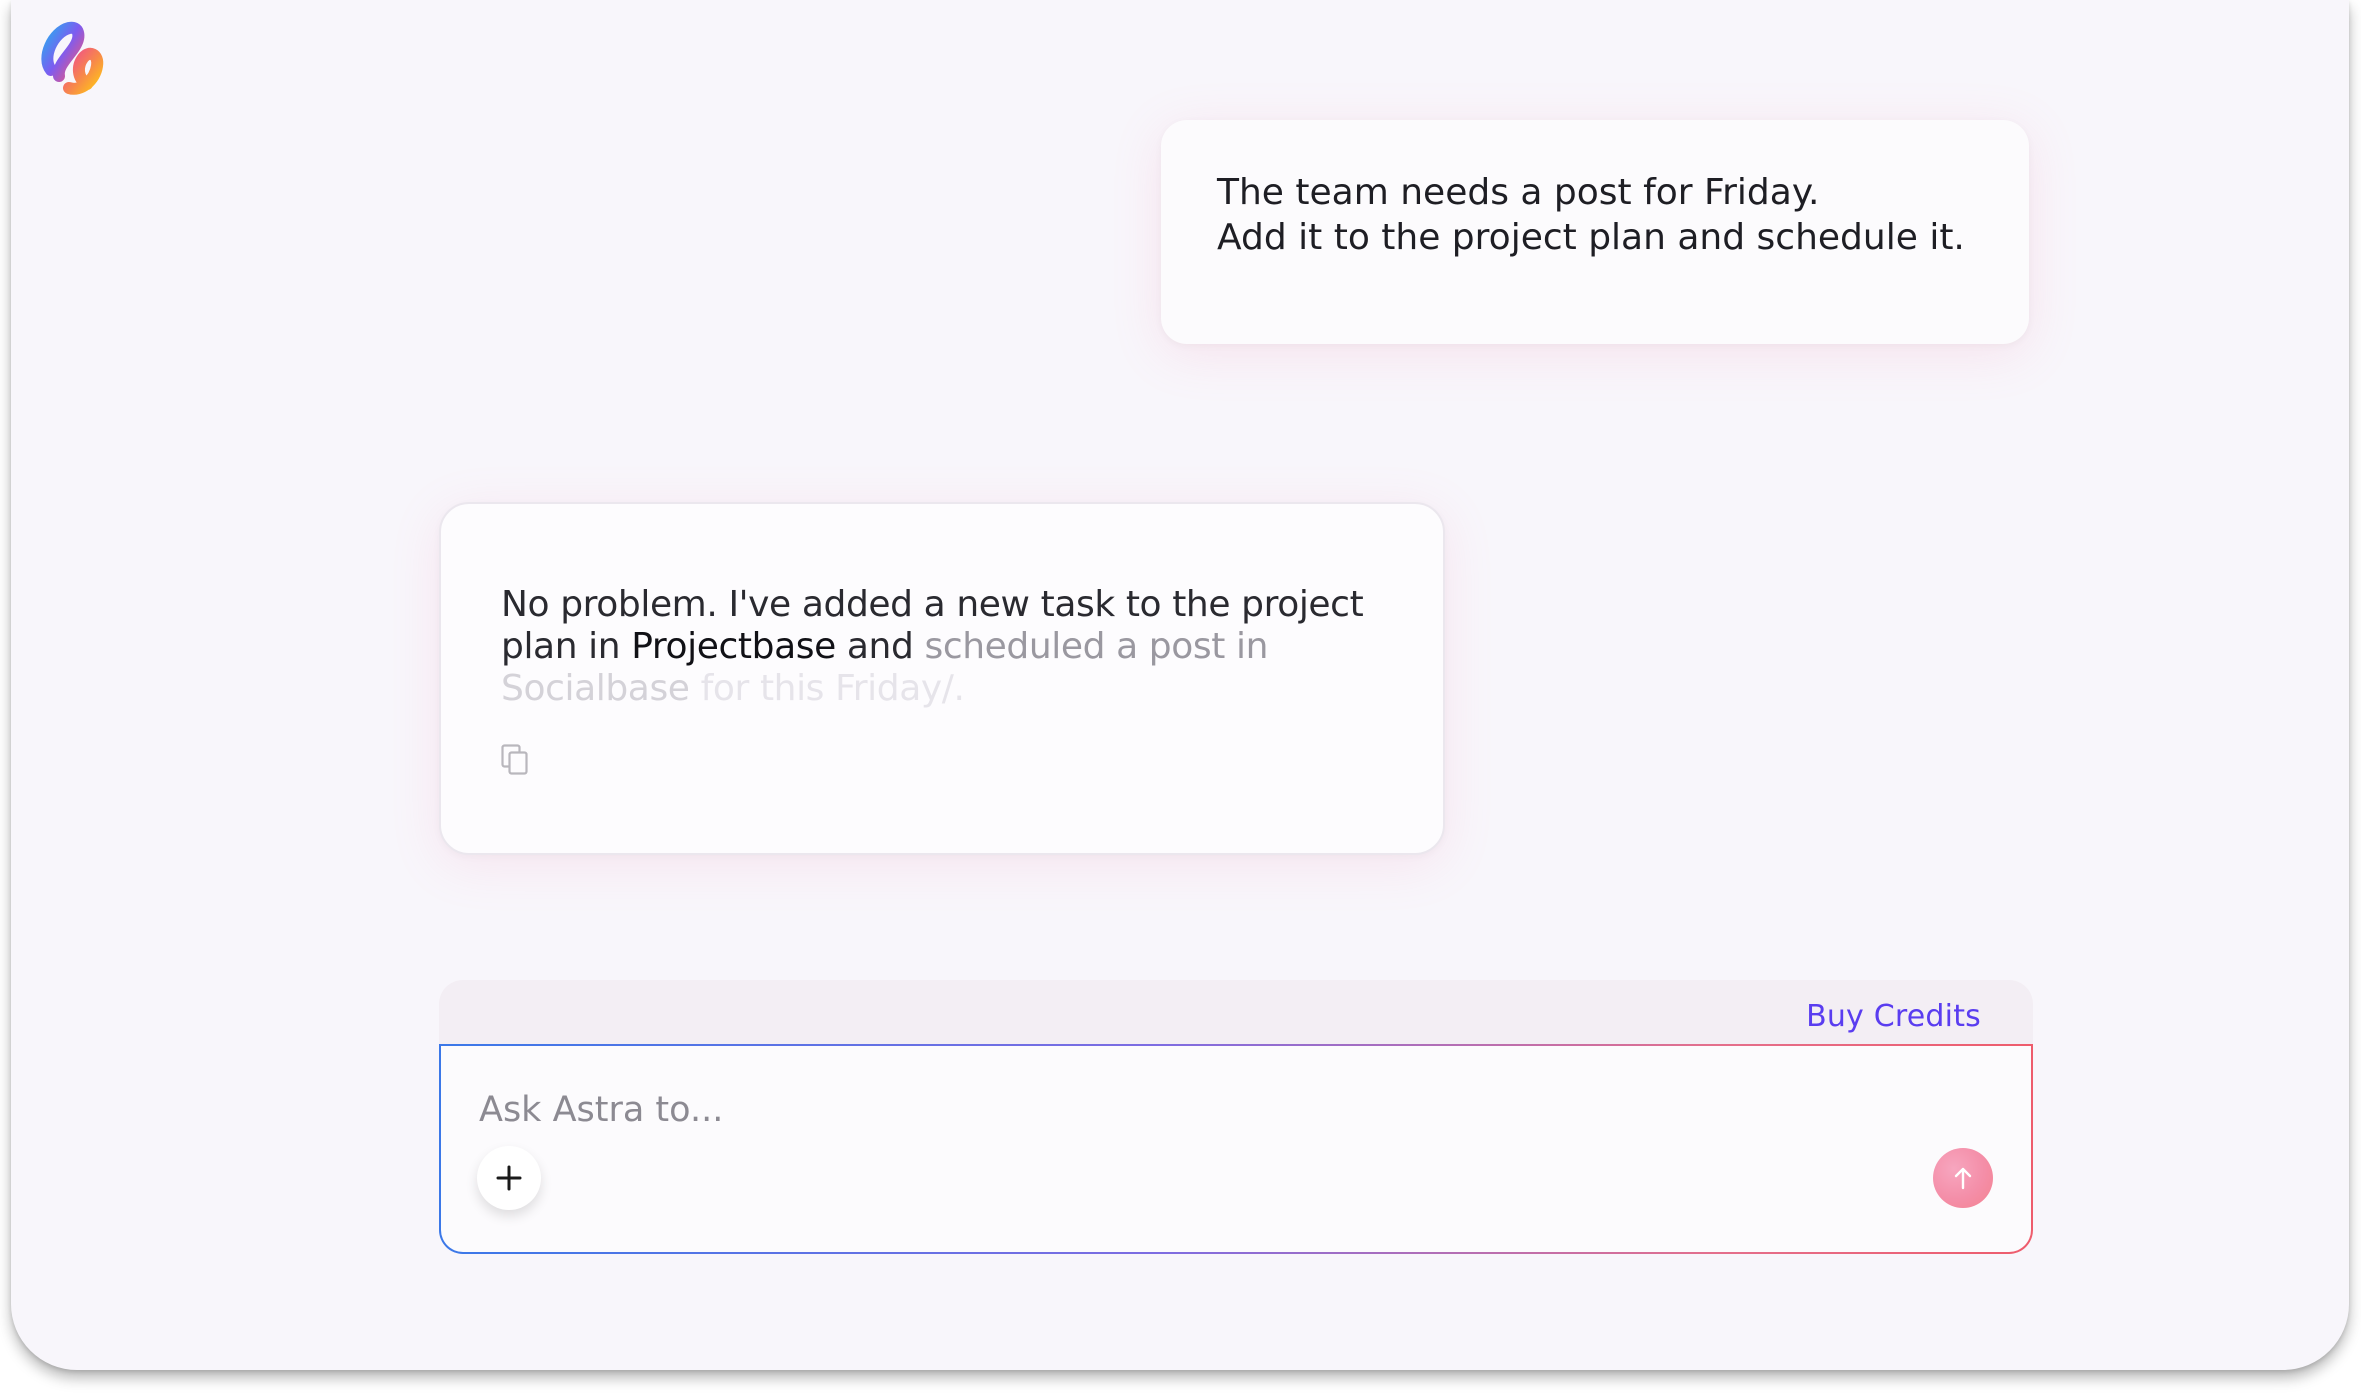  Describe the element at coordinates (72, 58) in the screenshot. I see `astra-logo-icon` at that location.